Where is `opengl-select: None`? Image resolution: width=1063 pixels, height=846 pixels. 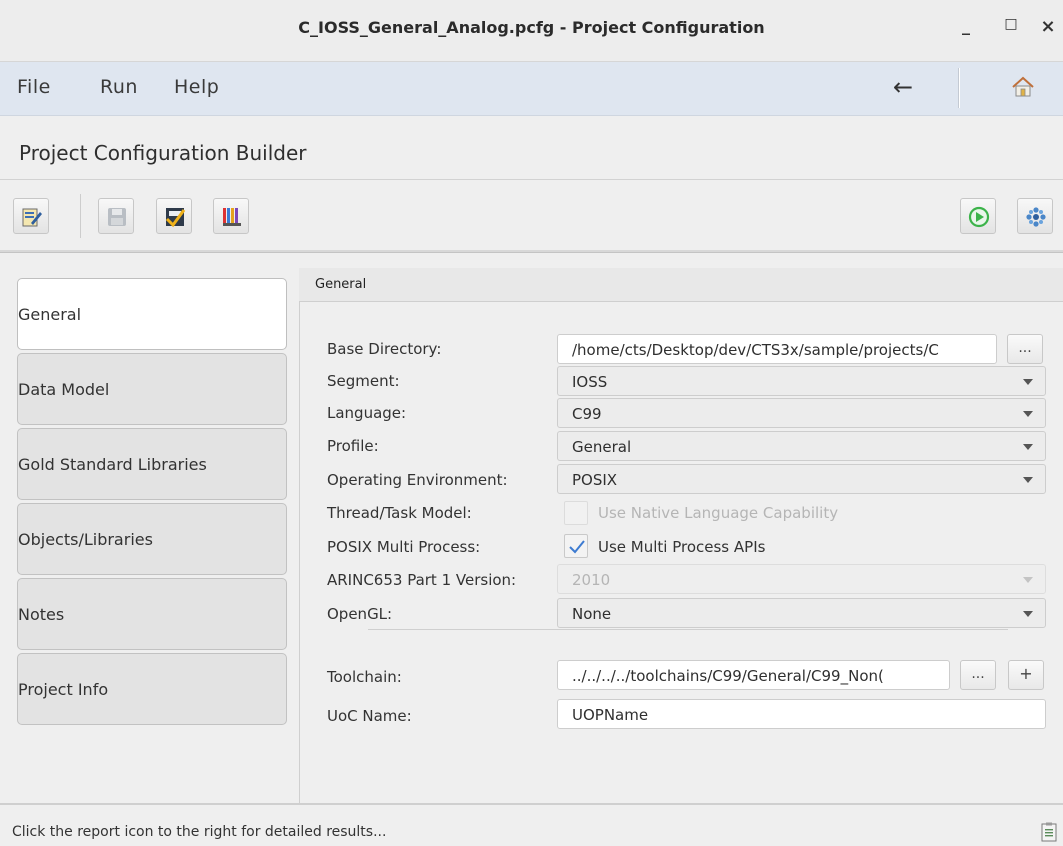
opengl-select: None is located at coordinates (801, 613).